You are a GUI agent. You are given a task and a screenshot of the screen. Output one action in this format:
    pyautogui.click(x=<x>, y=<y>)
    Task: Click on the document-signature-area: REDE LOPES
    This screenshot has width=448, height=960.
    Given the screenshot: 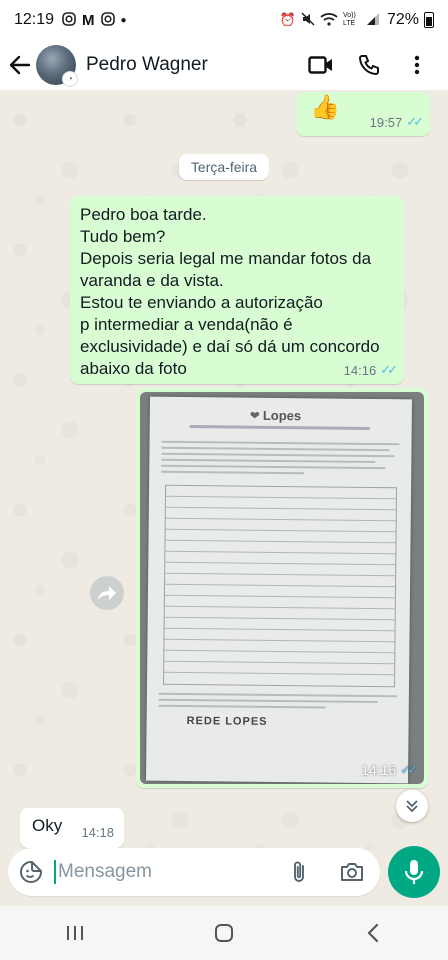 What is the action you would take?
    pyautogui.click(x=227, y=721)
    